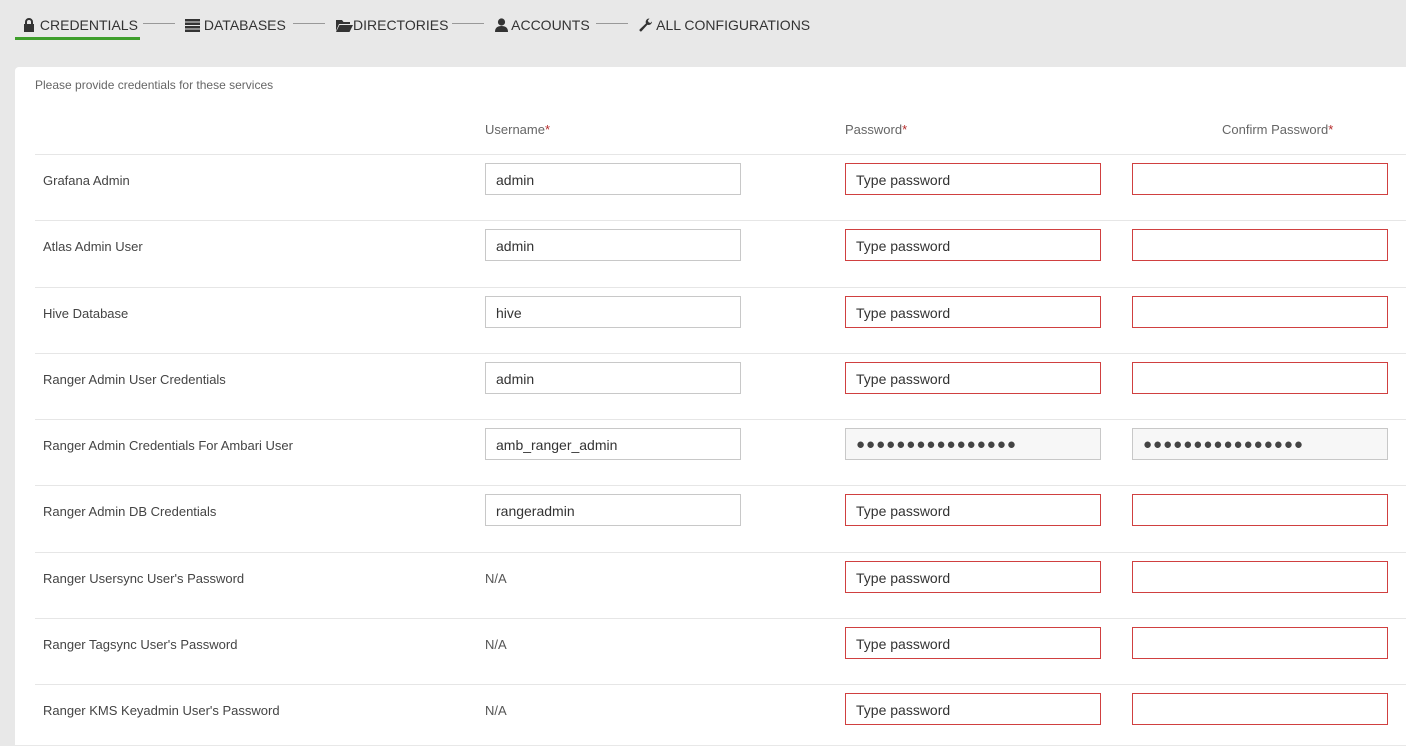 This screenshot has height=746, width=1406. What do you see at coordinates (29, 27) in the screenshot?
I see `lock-icon` at bounding box center [29, 27].